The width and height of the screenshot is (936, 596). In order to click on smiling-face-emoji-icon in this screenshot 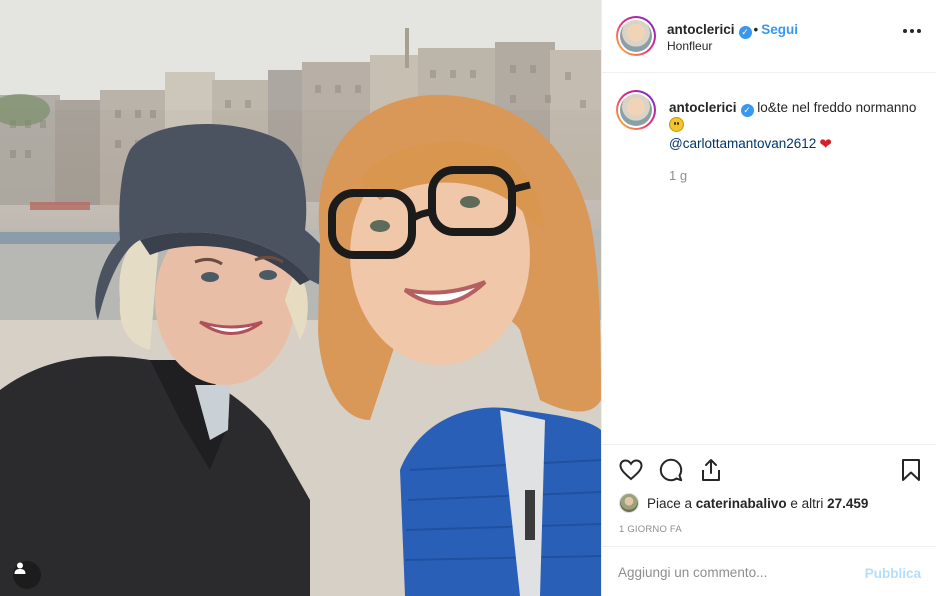, I will do `click(676, 124)`.